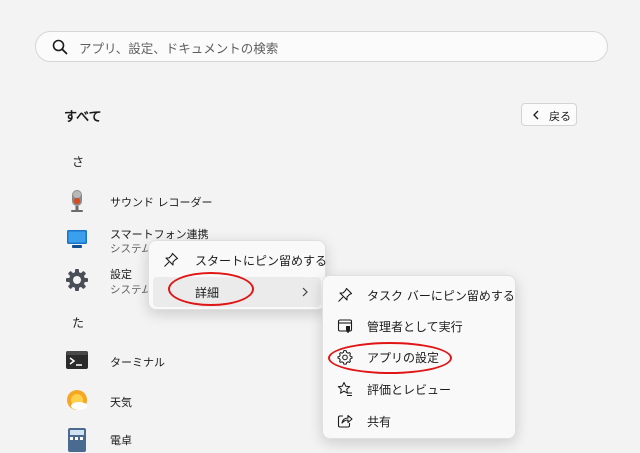 Image resolution: width=640 pixels, height=453 pixels. What do you see at coordinates (441, 296) in the screenshot?
I see `menu-item-label: タスク バーにピン留めする` at bounding box center [441, 296].